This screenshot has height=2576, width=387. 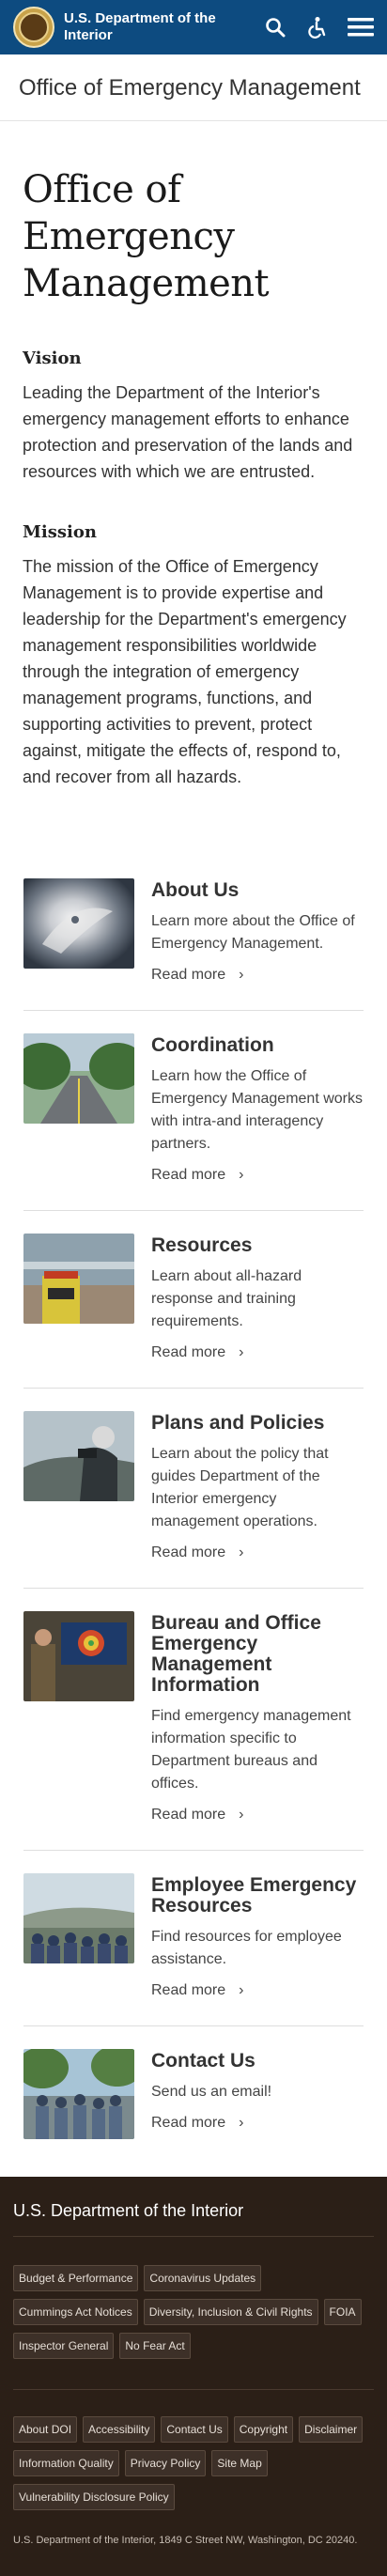 What do you see at coordinates (78, 923) in the screenshot?
I see `hurricane-satellite-image` at bounding box center [78, 923].